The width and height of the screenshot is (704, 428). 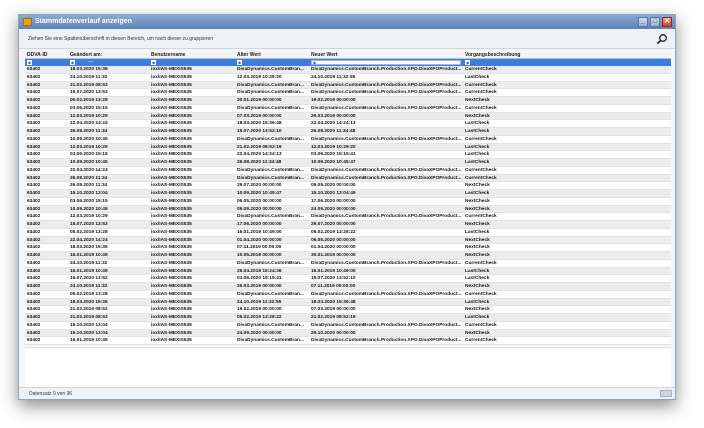 I want to click on column-header-changed-at: Geändert am:, so click(x=110, y=55).